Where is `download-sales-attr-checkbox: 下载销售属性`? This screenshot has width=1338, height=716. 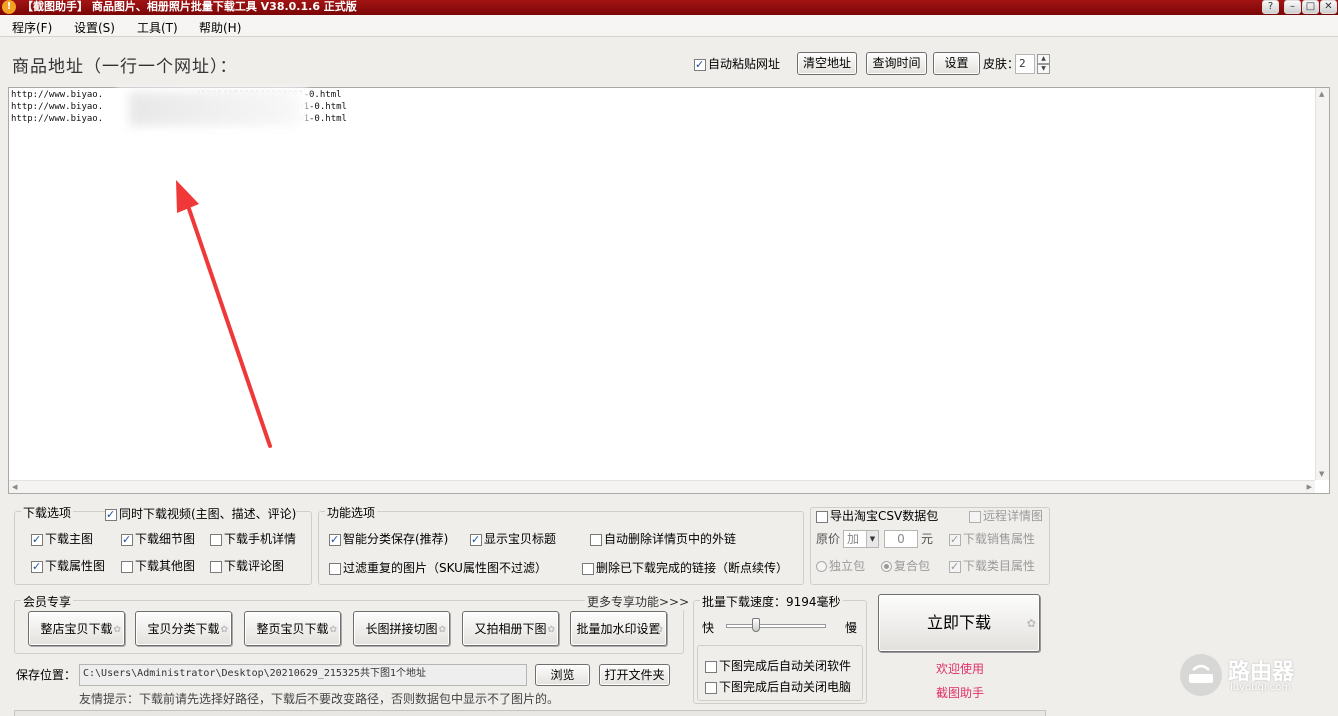 download-sales-attr-checkbox: 下载销售属性 is located at coordinates (992, 539).